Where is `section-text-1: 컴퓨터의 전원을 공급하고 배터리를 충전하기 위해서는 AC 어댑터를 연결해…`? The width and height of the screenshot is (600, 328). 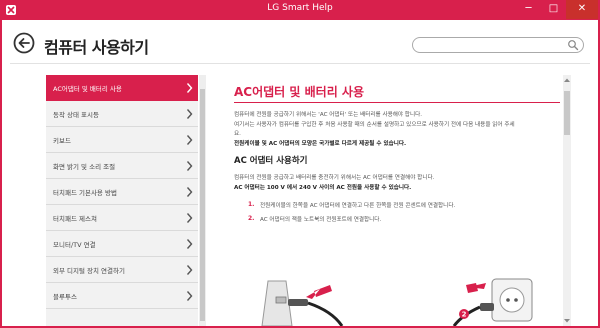 section-text-1: 컴퓨터의 전원을 공급하고 배터리를 충전하기 위해서는 AC 어댑터를 연결해… is located at coordinates (334, 178).